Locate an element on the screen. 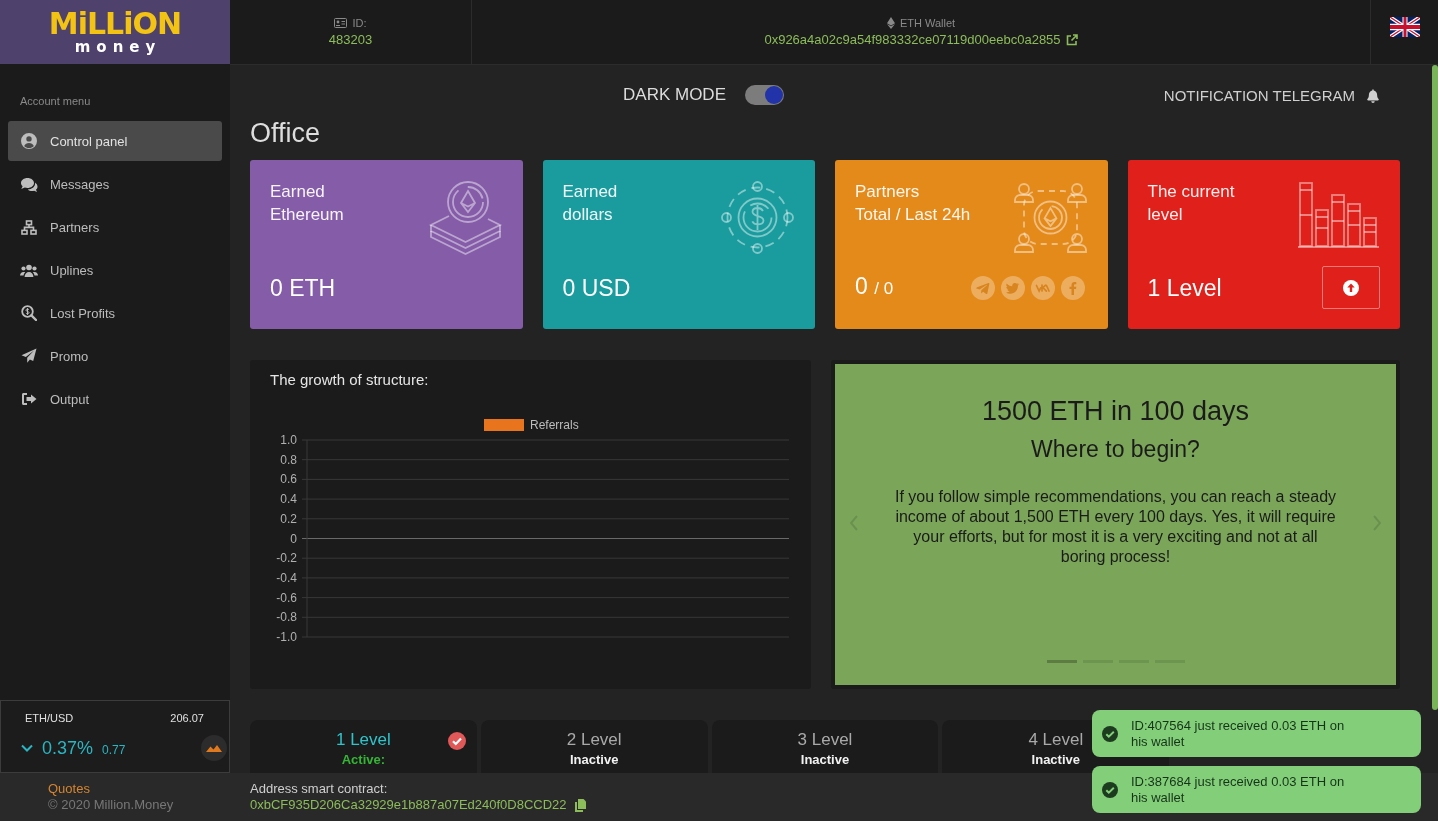  card-value: 1 Level is located at coordinates (1184, 287).